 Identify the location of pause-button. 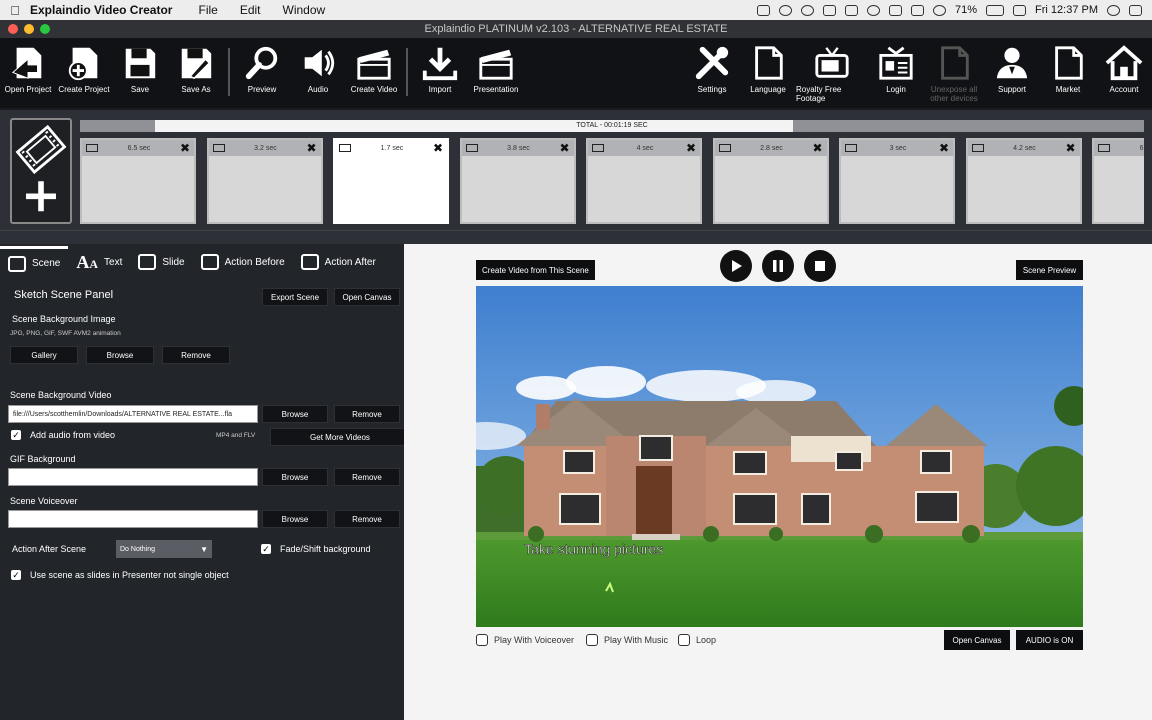
(778, 266).